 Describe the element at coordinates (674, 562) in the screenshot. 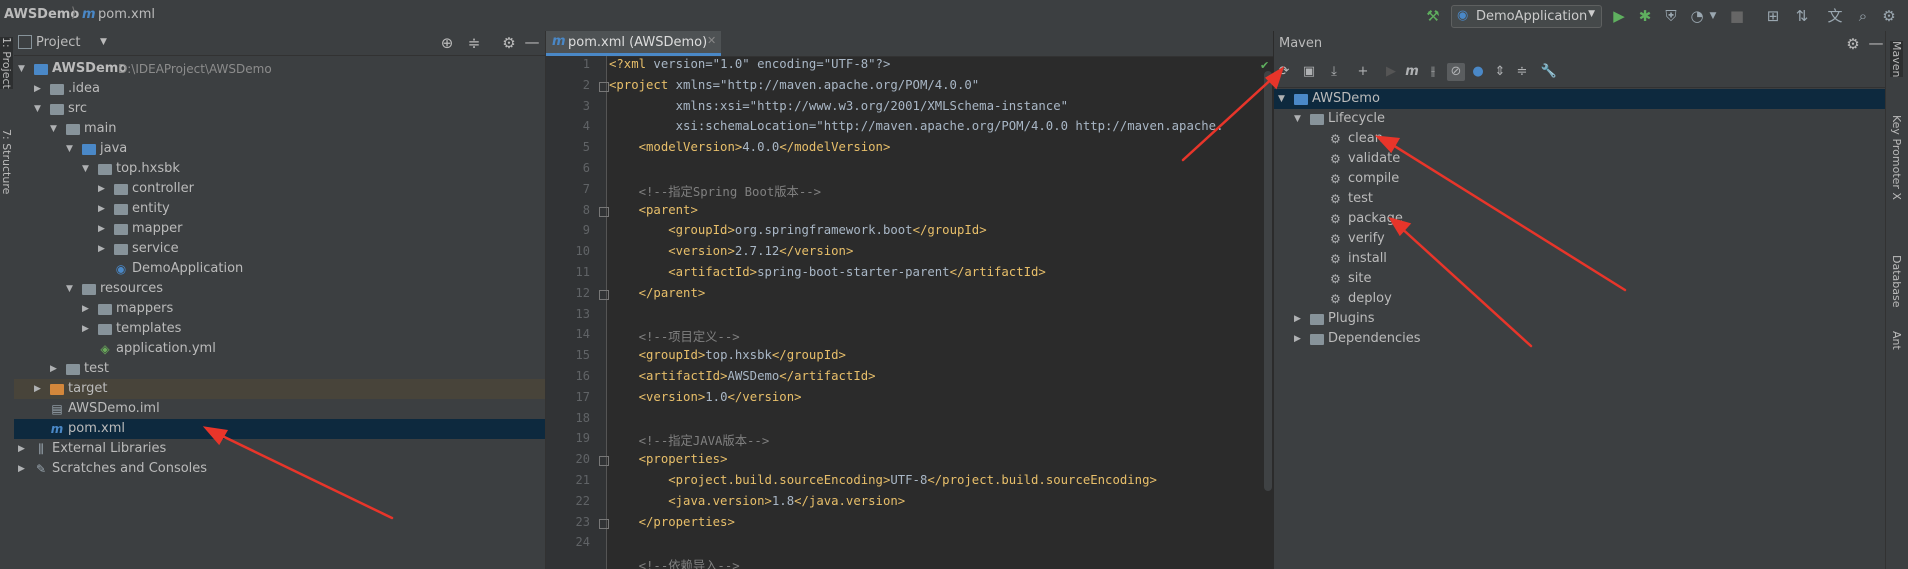

I see `code-line: <!--依赖导入-->` at that location.